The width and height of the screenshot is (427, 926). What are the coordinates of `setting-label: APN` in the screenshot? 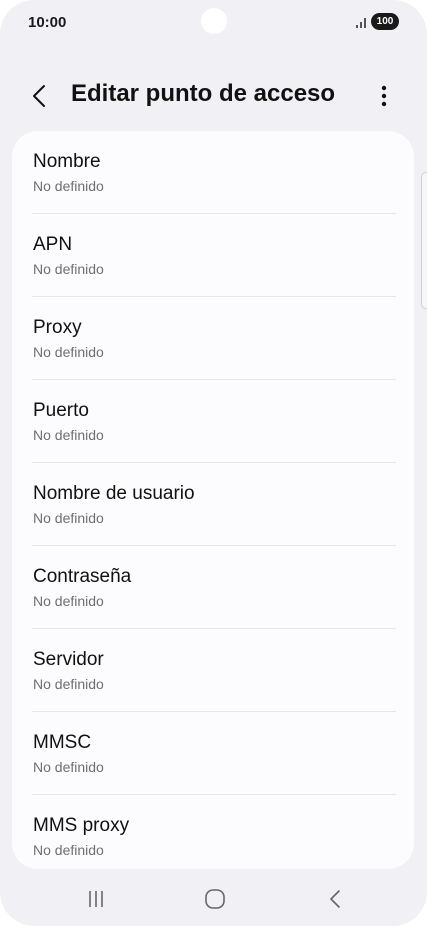 It's located at (53, 244).